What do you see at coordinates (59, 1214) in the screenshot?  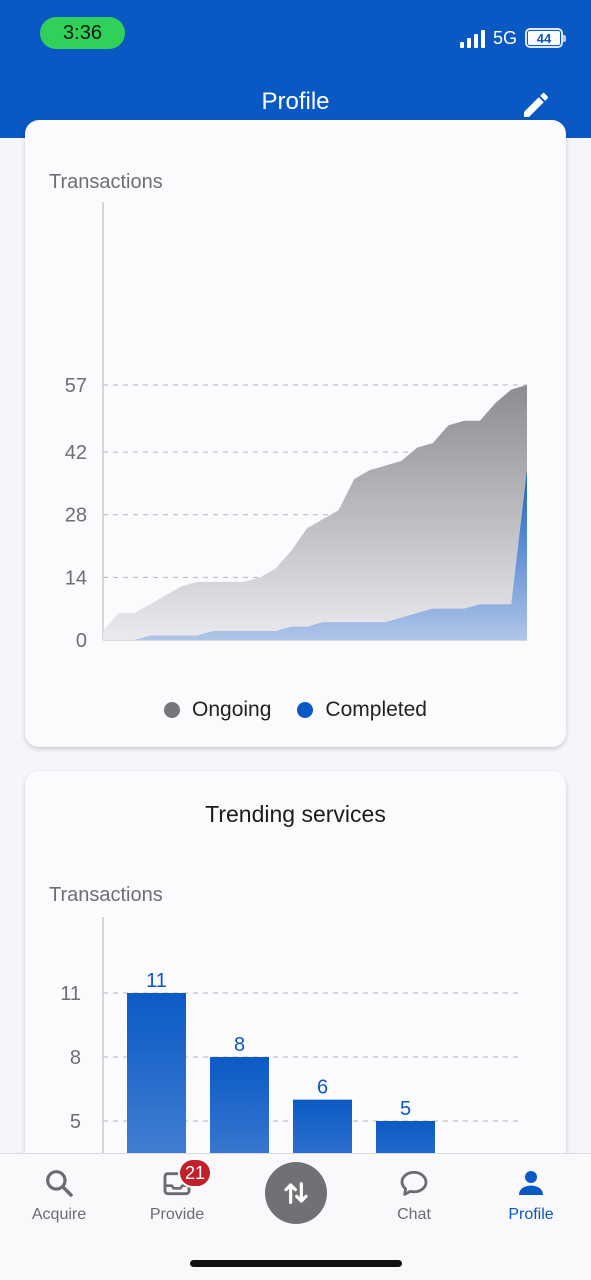 I see `tab-label: Acquire` at bounding box center [59, 1214].